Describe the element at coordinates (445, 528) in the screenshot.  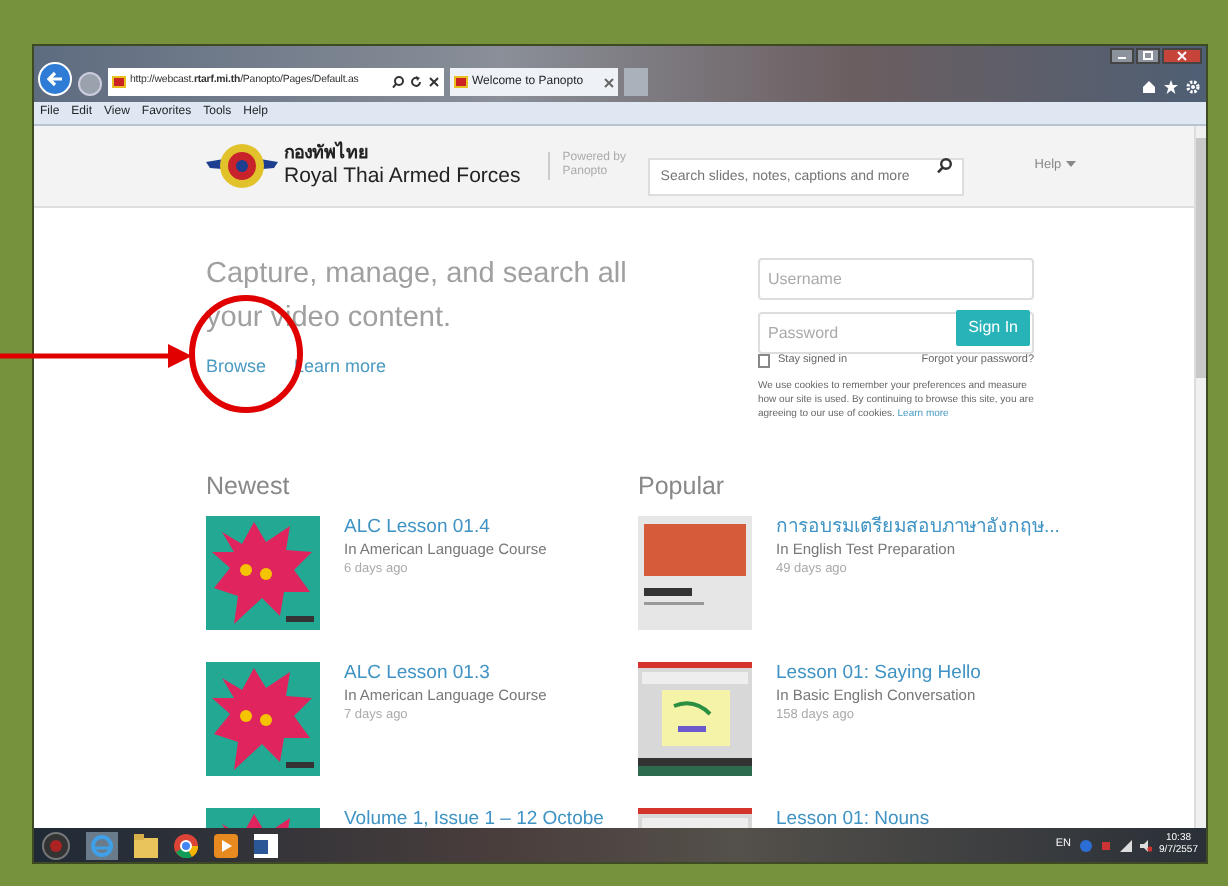
I see `video-title-link: ALC Lesson 01.4` at that location.